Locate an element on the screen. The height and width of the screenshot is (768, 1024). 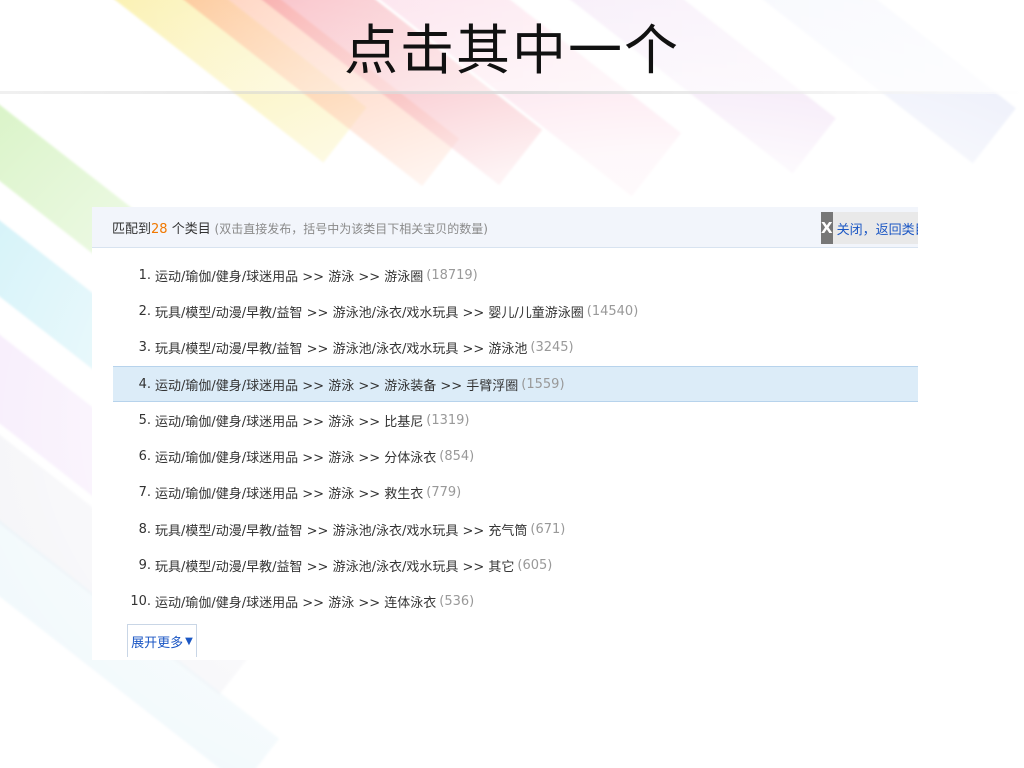
close-return-label: 关闭，返回类目 is located at coordinates (877, 230).